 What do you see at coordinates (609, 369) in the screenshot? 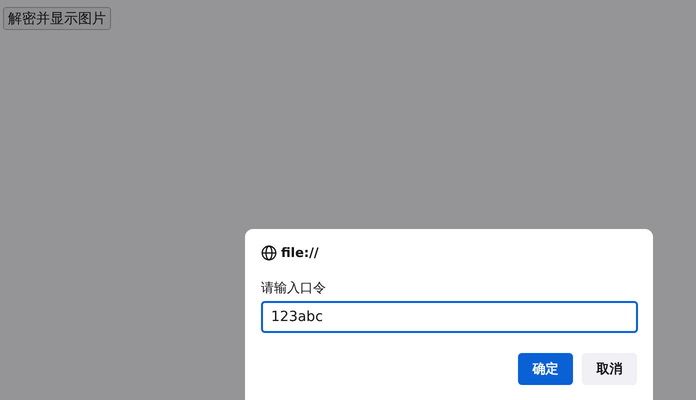
I see `cancel-button: 取消` at bounding box center [609, 369].